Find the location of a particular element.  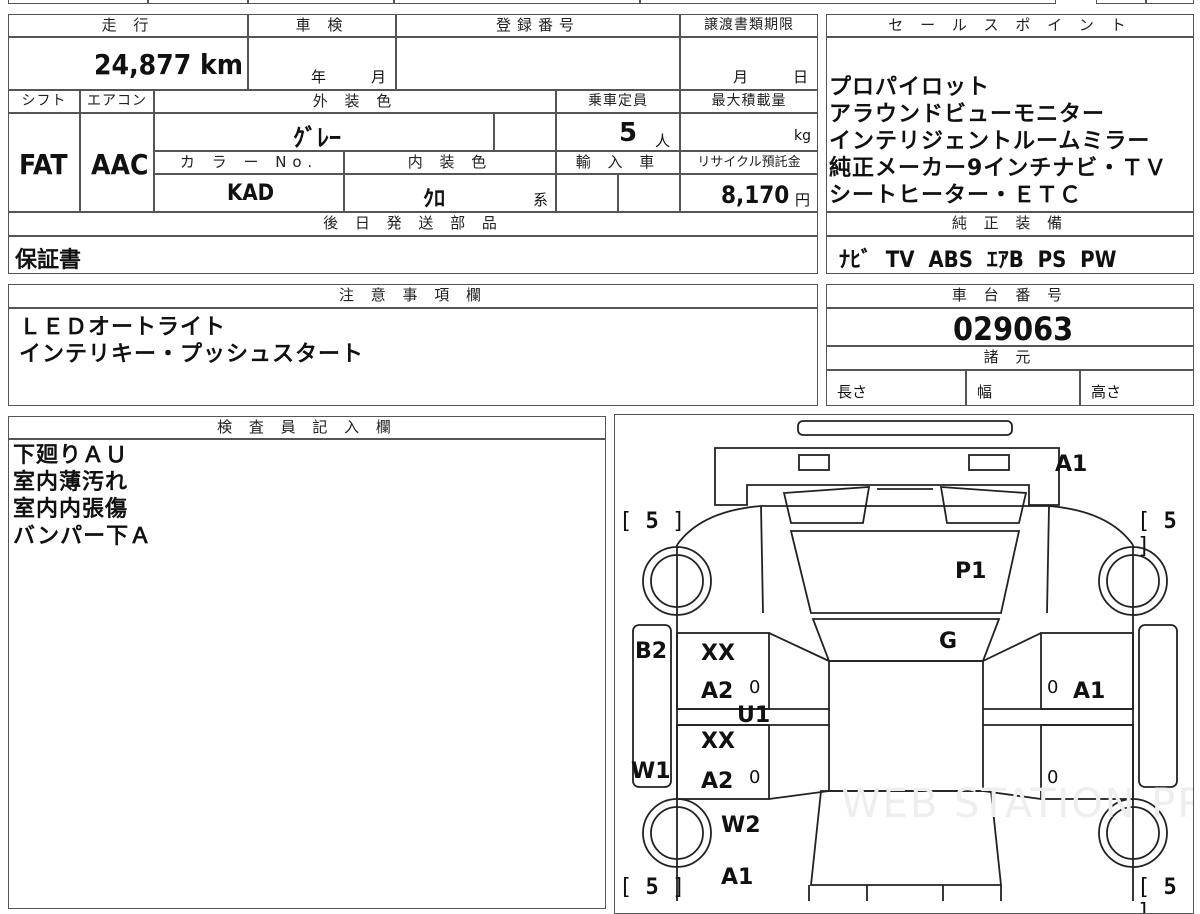

interior-color-cell: ｸﾛ 系 is located at coordinates (450, 193).